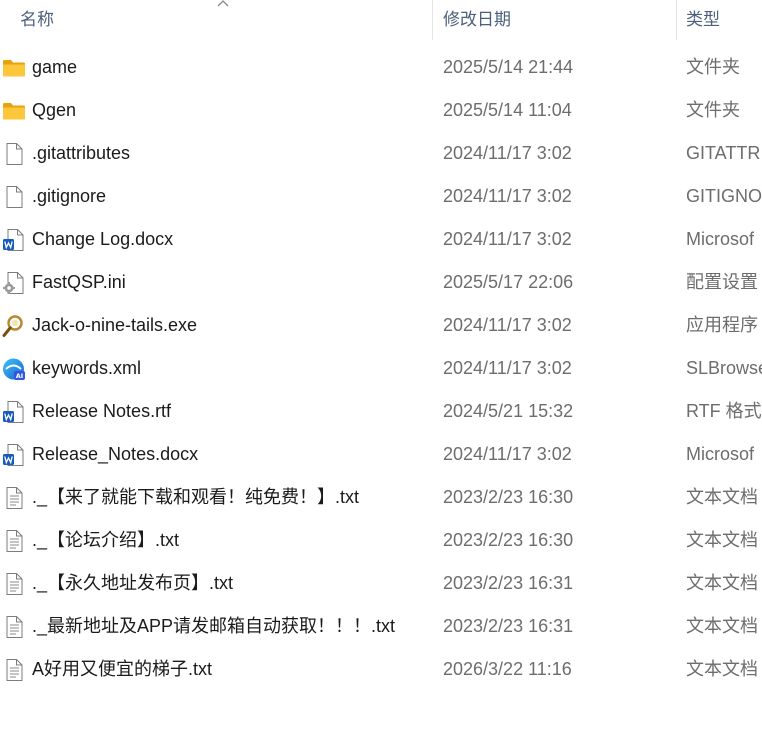  Describe the element at coordinates (724, 153) in the screenshot. I see `file-type: GITATTRI` at that location.